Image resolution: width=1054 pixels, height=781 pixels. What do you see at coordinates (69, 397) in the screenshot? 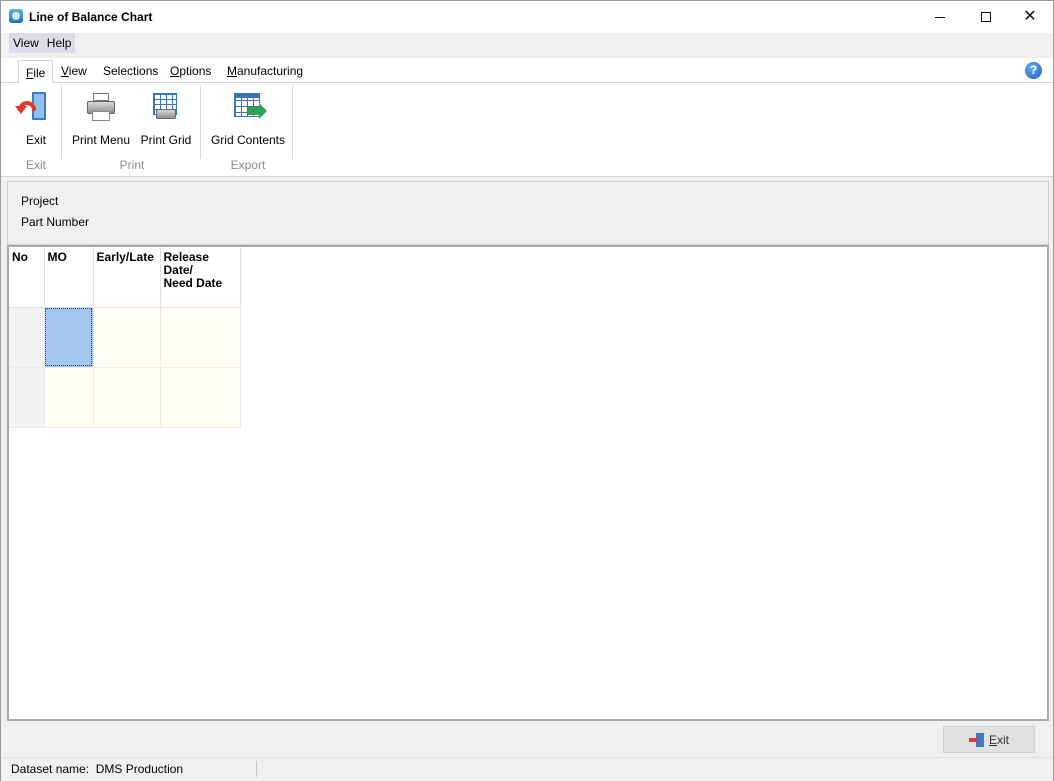
I see `mo-cell` at bounding box center [69, 397].